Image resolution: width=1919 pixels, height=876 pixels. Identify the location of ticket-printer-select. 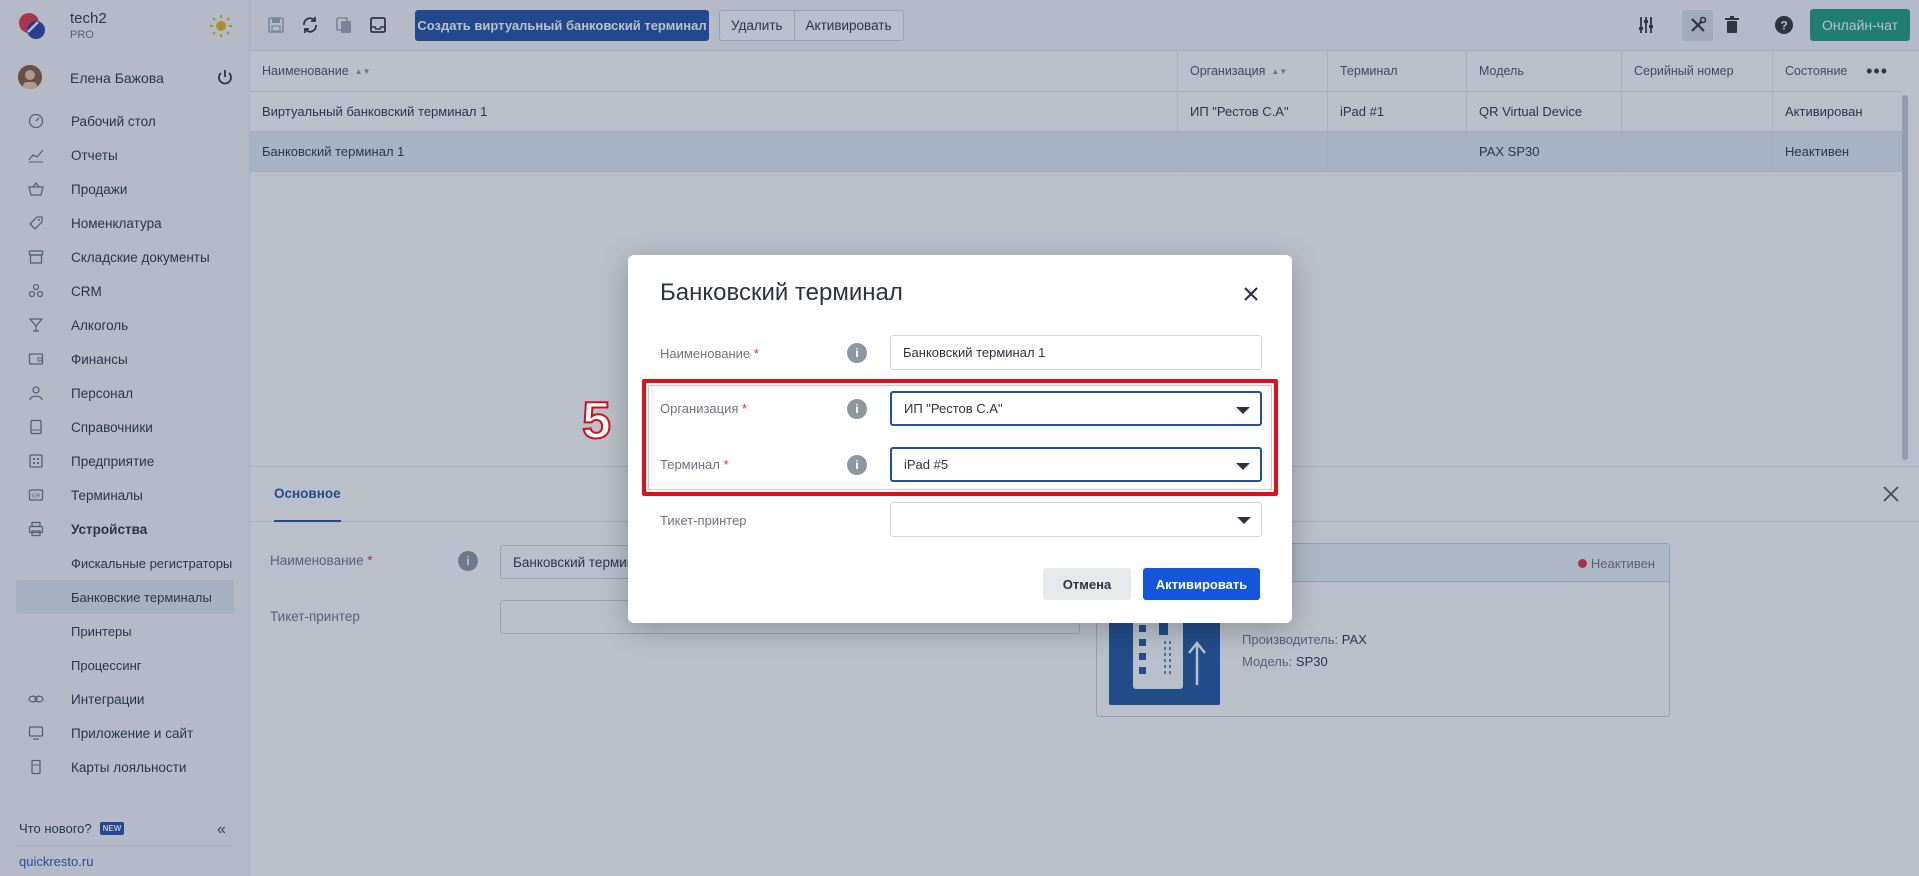
(1076, 519).